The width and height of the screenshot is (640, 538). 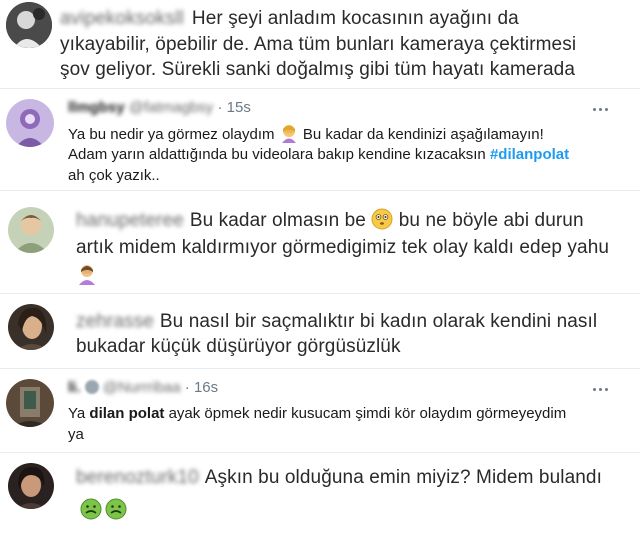 I want to click on hashtag-link: #dilanpolat, so click(x=529, y=154).